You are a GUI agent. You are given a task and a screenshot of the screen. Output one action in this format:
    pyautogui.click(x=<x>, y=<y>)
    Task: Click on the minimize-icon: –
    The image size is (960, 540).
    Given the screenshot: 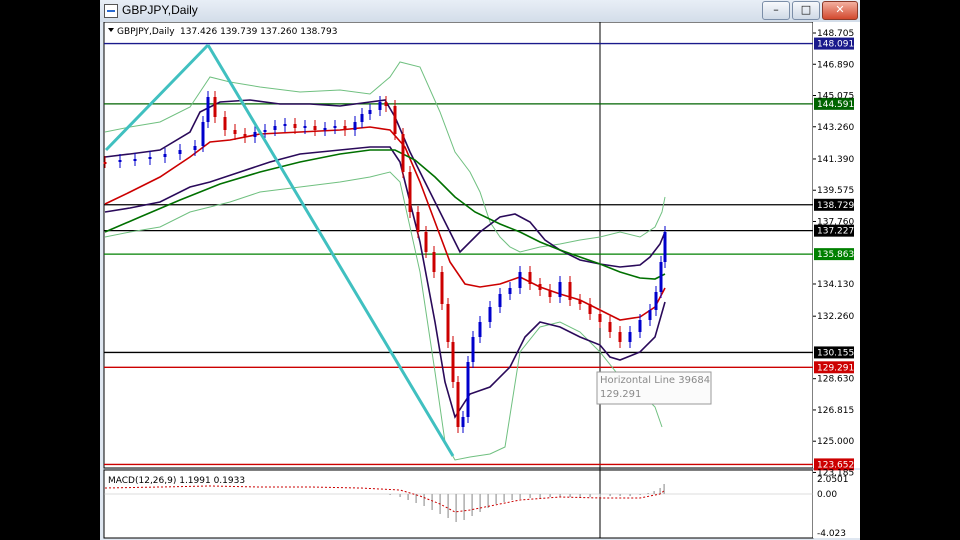 What is the action you would take?
    pyautogui.click(x=776, y=9)
    